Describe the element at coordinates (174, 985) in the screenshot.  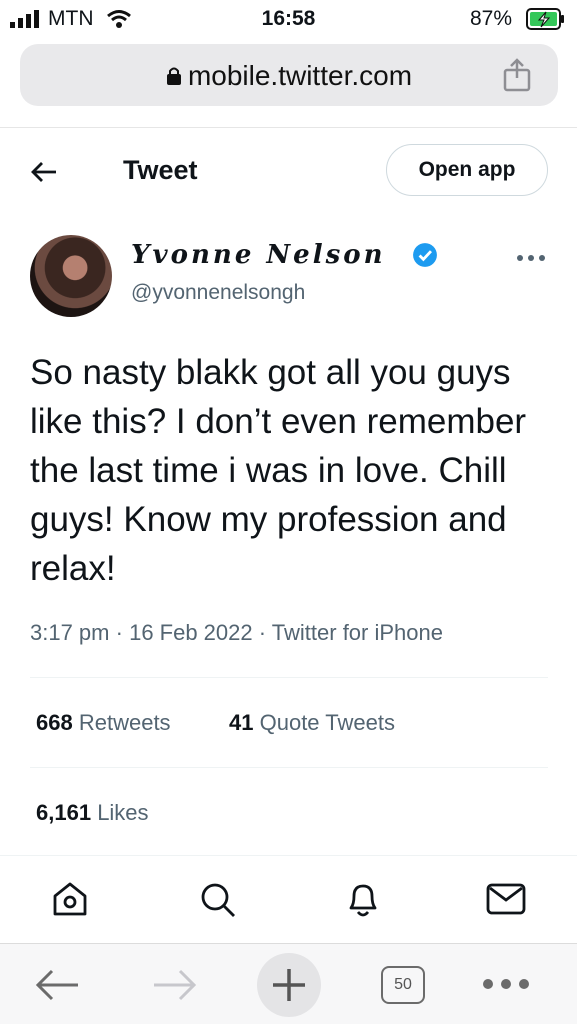
I see `browser-forward-icon` at that location.